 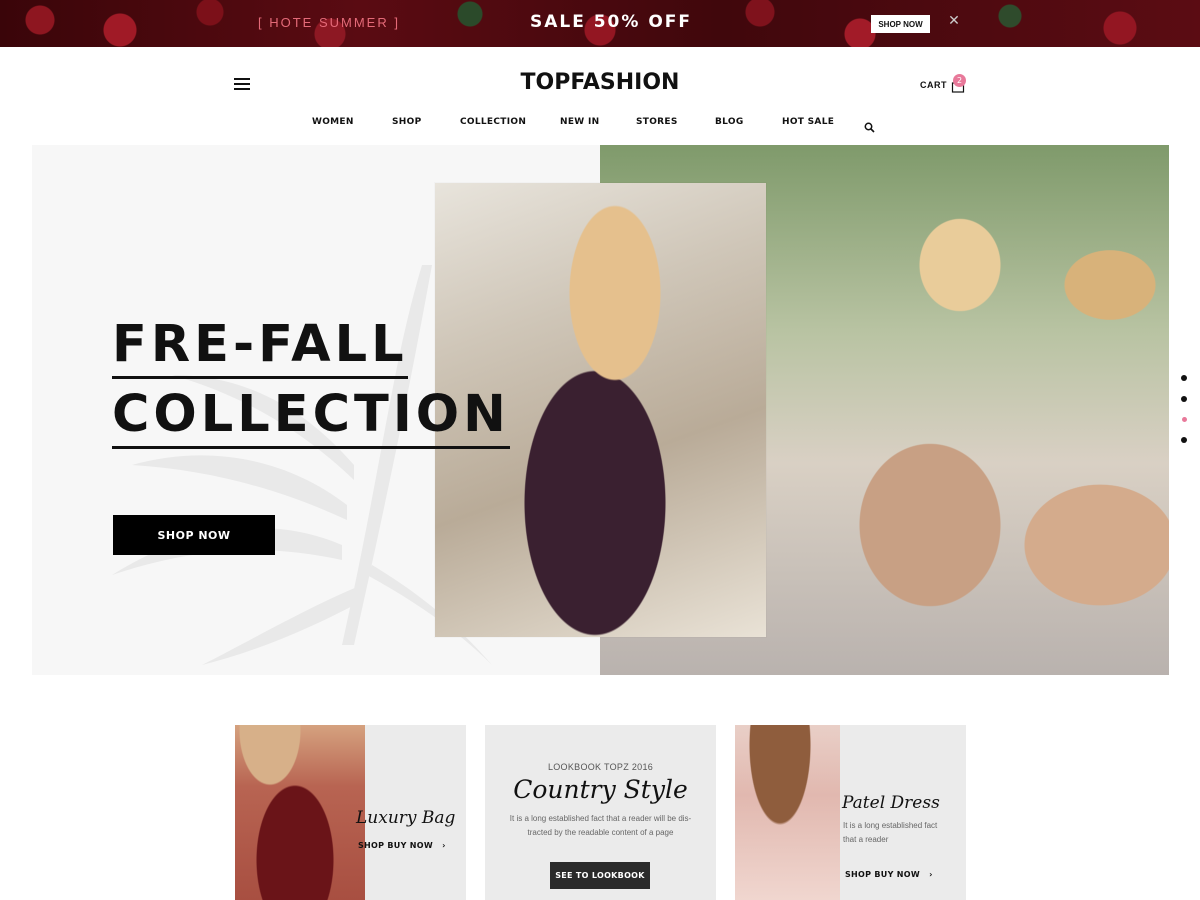 I want to click on card-kicker-lookbook: LOOKBOOK TOPZ 2016, so click(x=600, y=767).